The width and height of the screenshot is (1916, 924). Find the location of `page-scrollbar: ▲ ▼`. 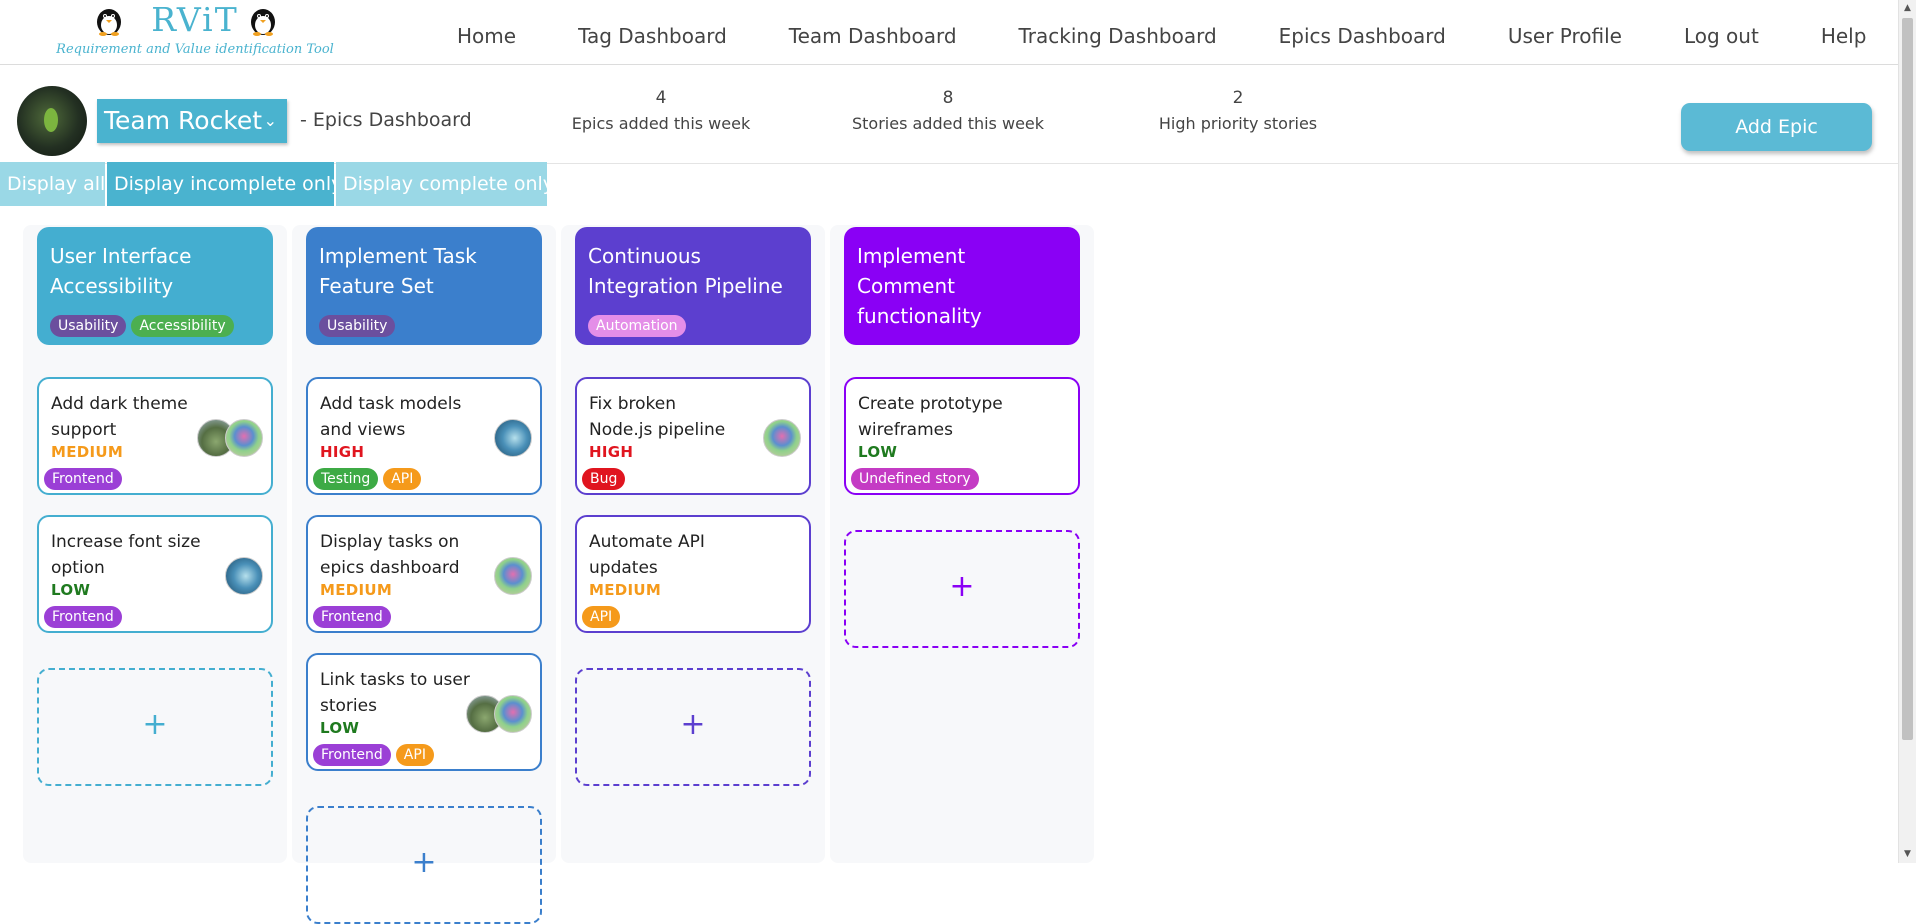

page-scrollbar: ▲ ▼ is located at coordinates (1907, 431).